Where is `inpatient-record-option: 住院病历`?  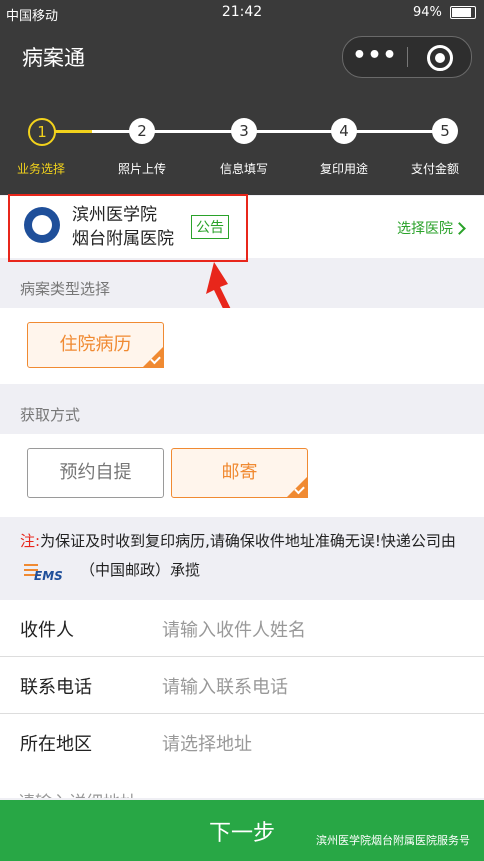 inpatient-record-option: 住院病历 is located at coordinates (95, 345).